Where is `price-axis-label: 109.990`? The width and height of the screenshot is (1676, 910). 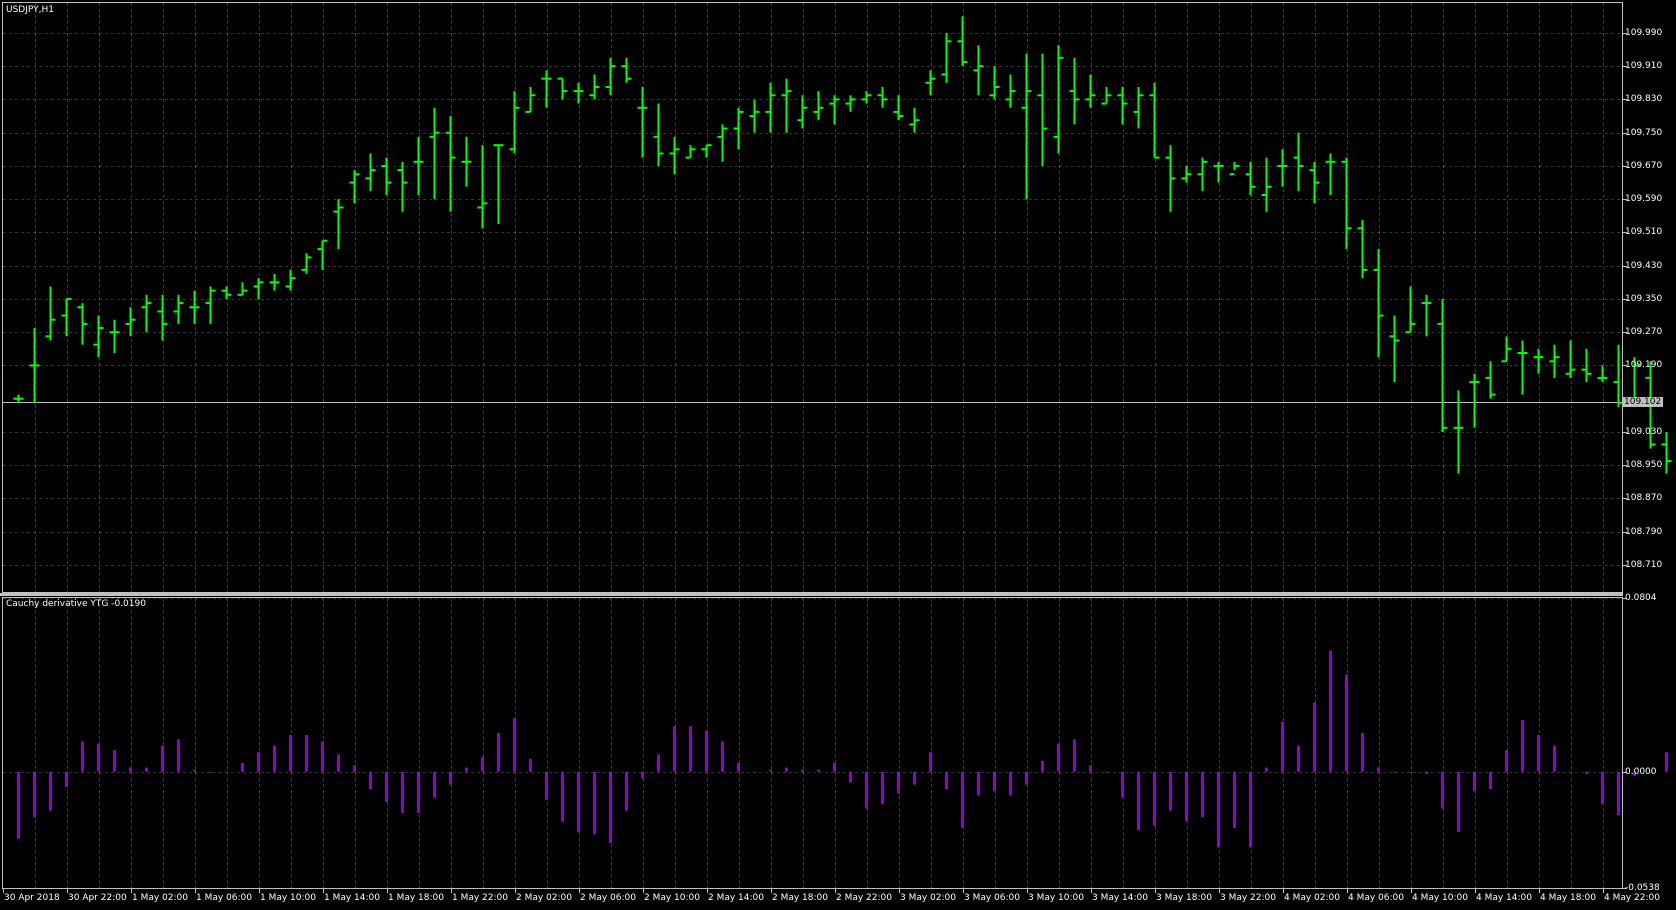
price-axis-label: 109.990 is located at coordinates (1644, 33).